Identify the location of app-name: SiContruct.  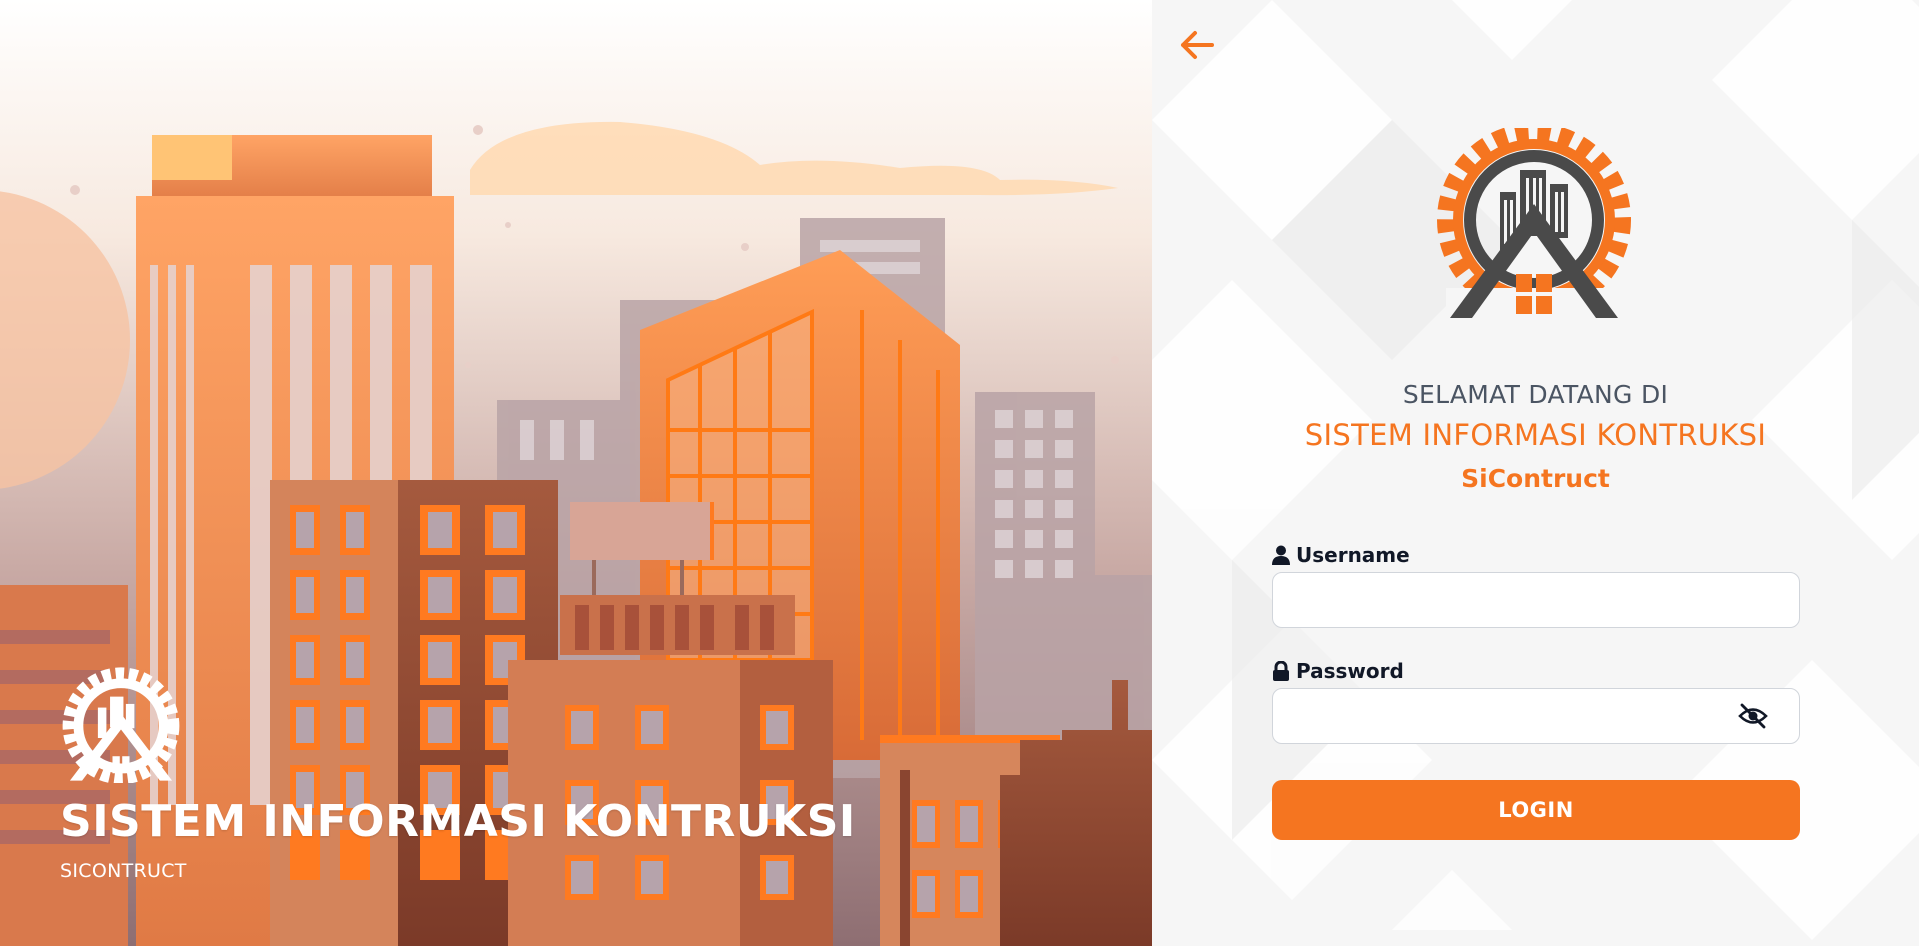
(1535, 478).